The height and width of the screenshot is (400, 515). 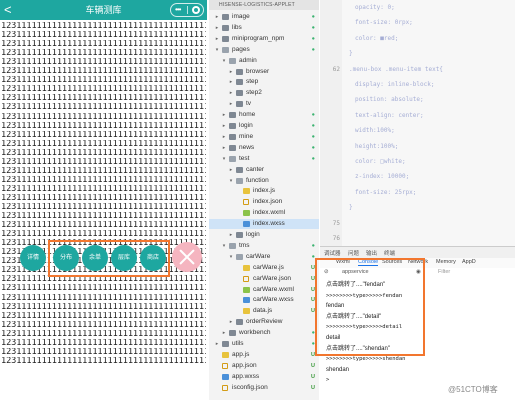 What do you see at coordinates (446, 262) in the screenshot?
I see `tab-memory: Memory` at bounding box center [446, 262].